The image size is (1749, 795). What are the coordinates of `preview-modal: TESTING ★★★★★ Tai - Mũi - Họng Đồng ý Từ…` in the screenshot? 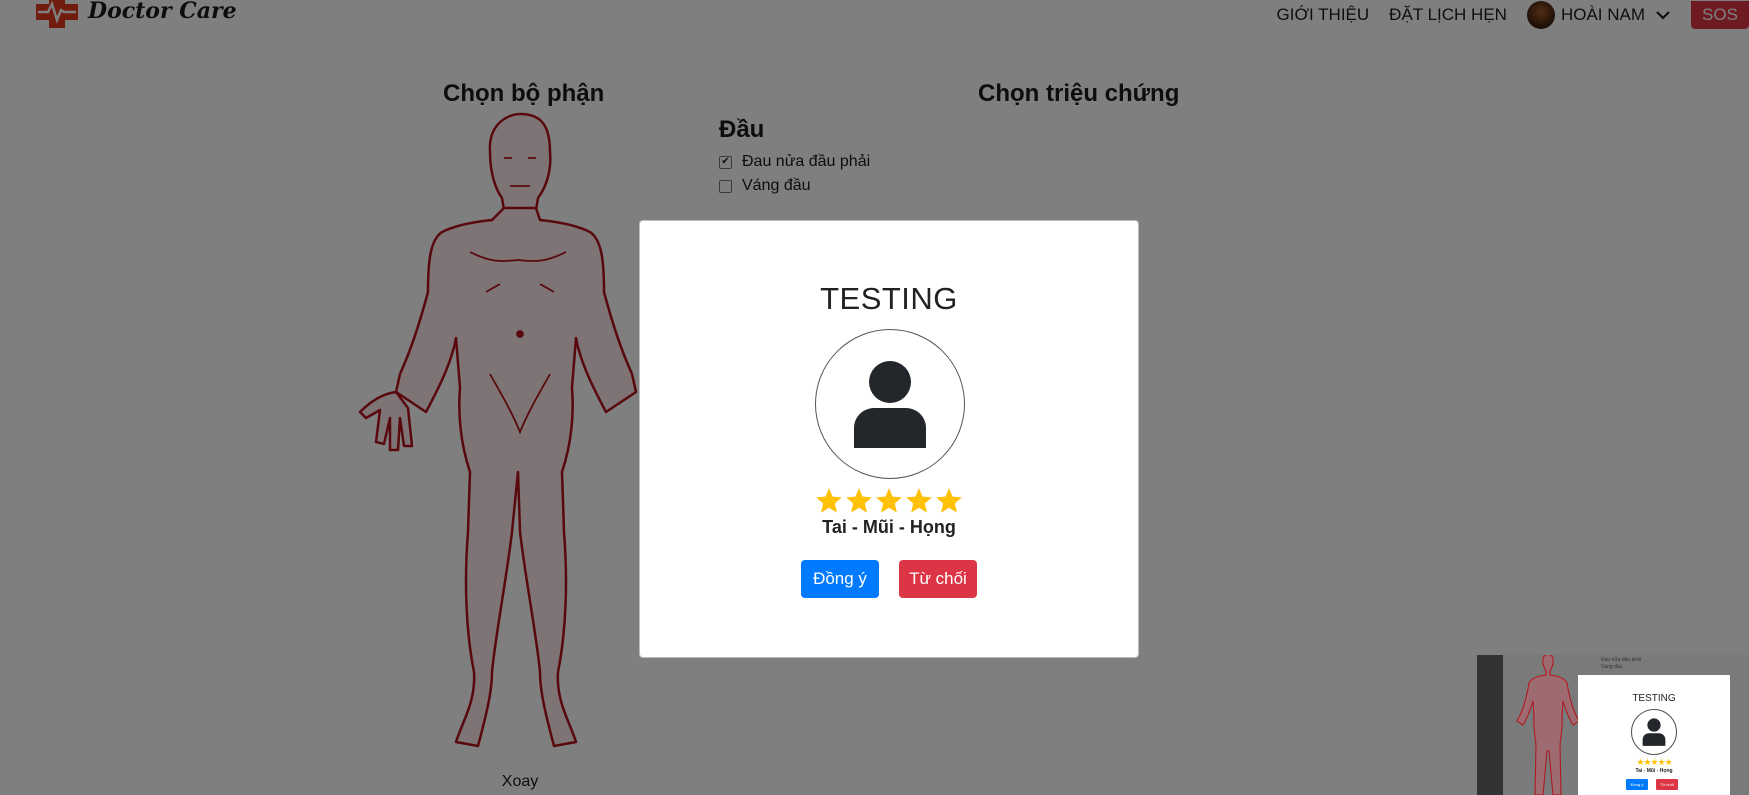 It's located at (1654, 735).